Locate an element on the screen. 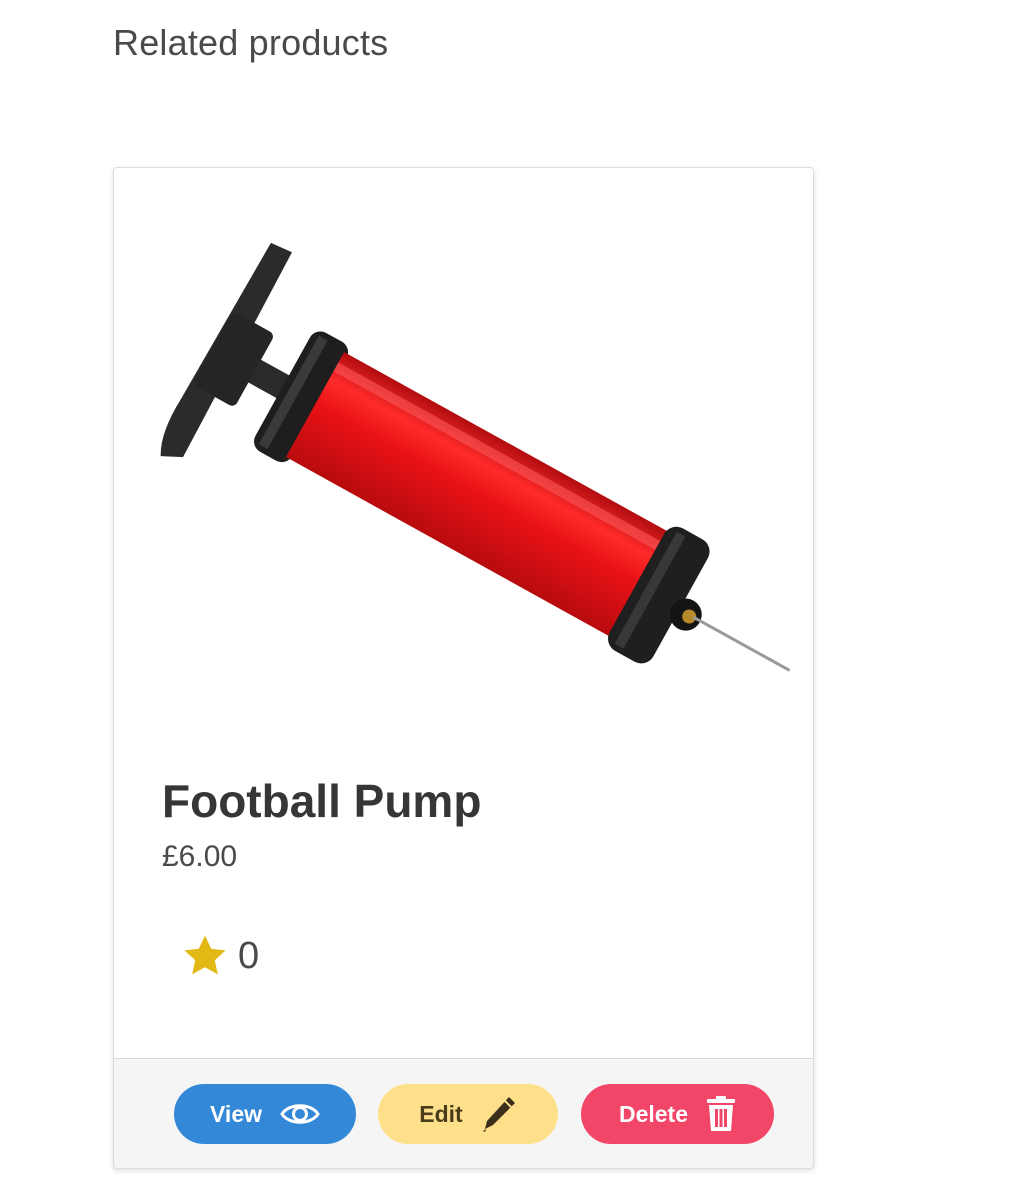 The width and height of the screenshot is (1016, 1188). edit-button: Edit is located at coordinates (468, 1114).